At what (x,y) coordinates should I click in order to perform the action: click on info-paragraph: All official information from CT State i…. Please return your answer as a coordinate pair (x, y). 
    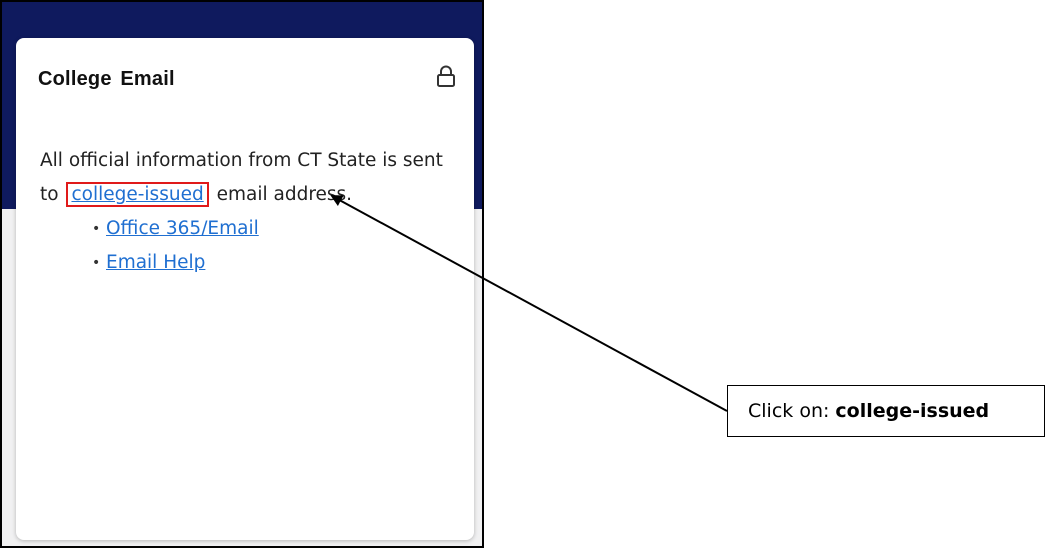
    Looking at the image, I should click on (250, 178).